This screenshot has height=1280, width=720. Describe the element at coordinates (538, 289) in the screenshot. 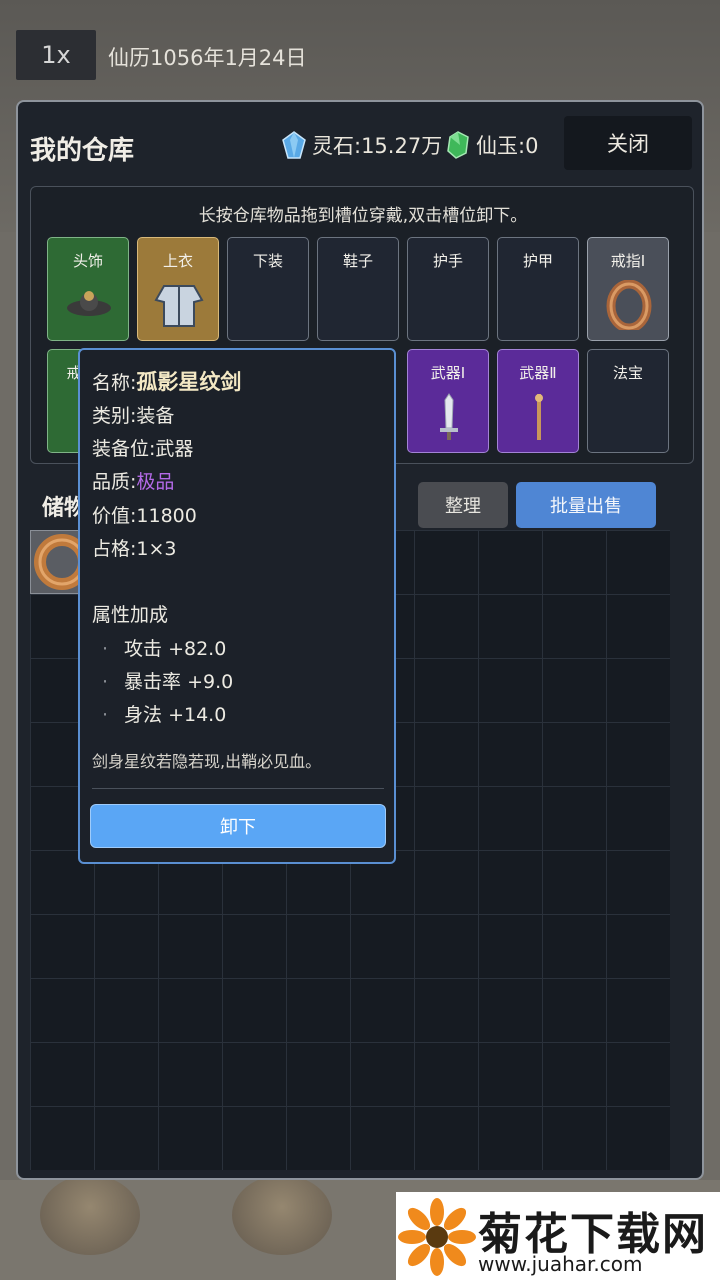

I see `slot-armor: 护甲` at that location.